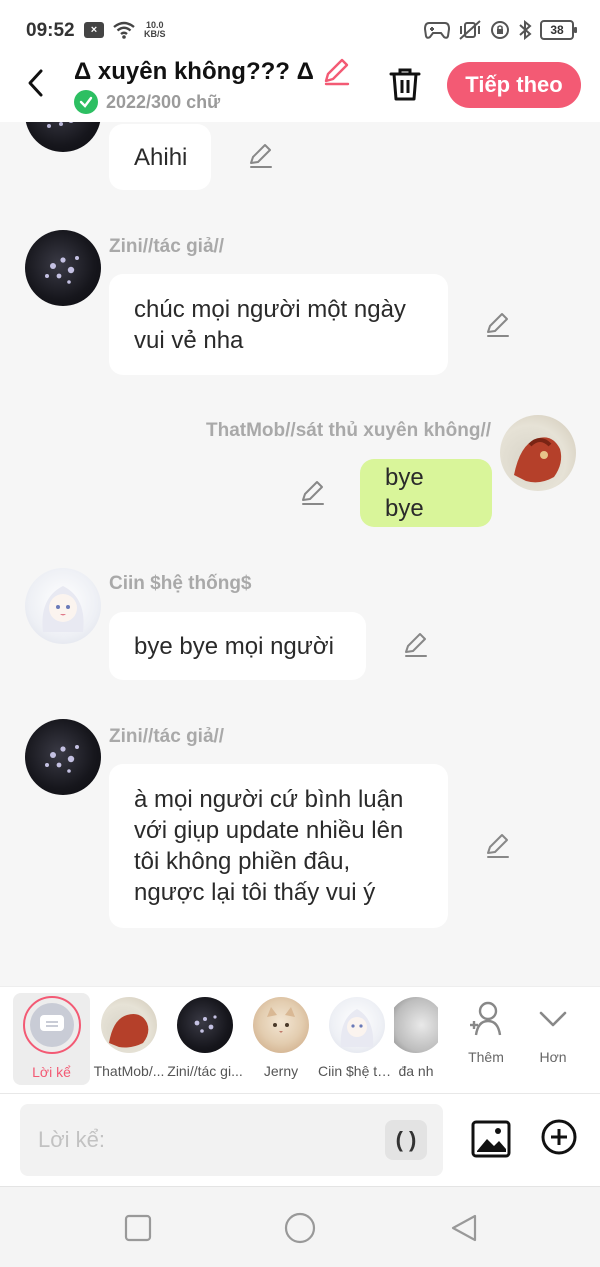  I want to click on gamepad-icon, so click(437, 30).